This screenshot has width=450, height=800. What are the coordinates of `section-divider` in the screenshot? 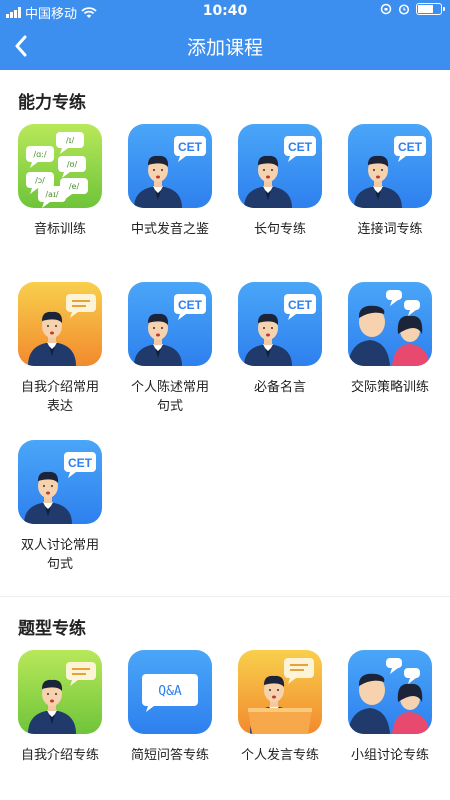 It's located at (225, 596).